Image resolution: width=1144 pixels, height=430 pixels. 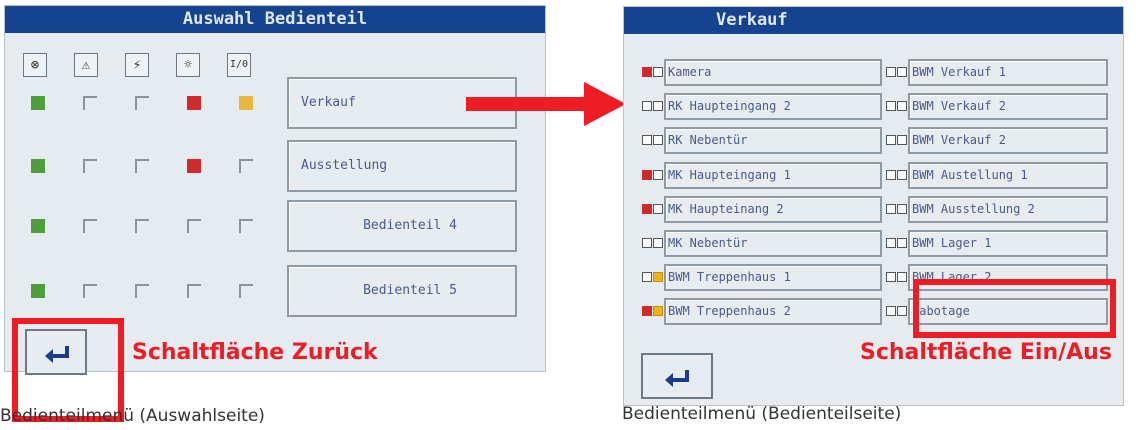 What do you see at coordinates (239, 65) in the screenshot?
I see `on-off-icon: I/0` at bounding box center [239, 65].